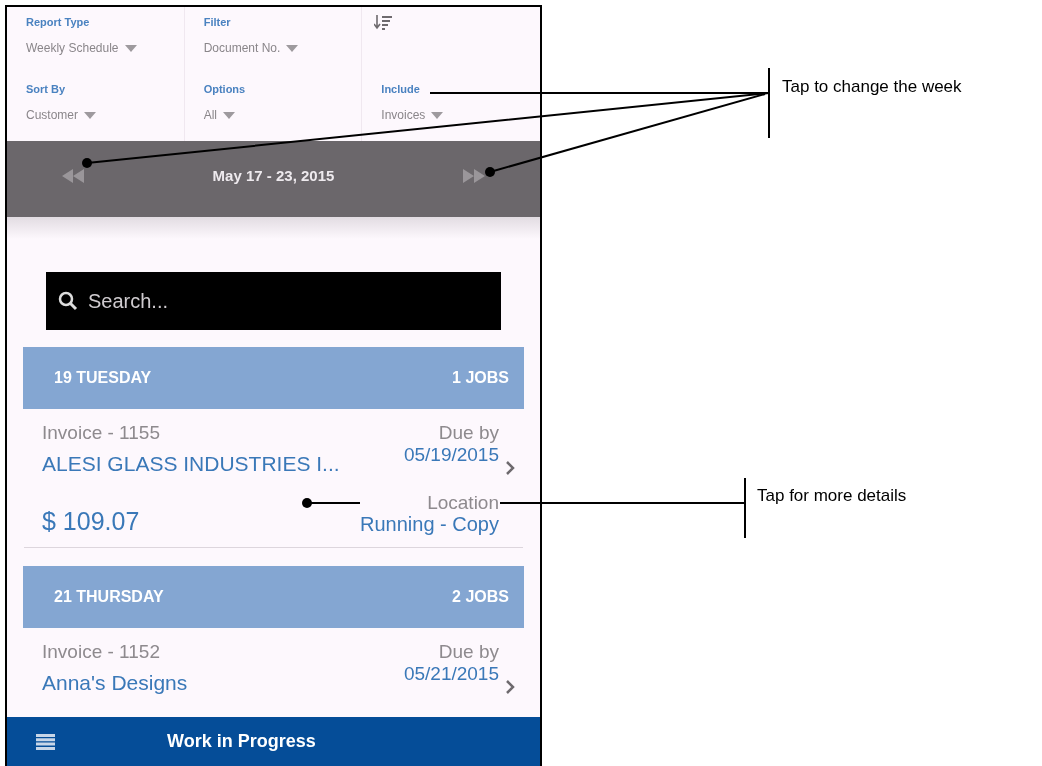  What do you see at coordinates (451, 673) in the screenshot?
I see `due-date: 05/21/2015` at bounding box center [451, 673].